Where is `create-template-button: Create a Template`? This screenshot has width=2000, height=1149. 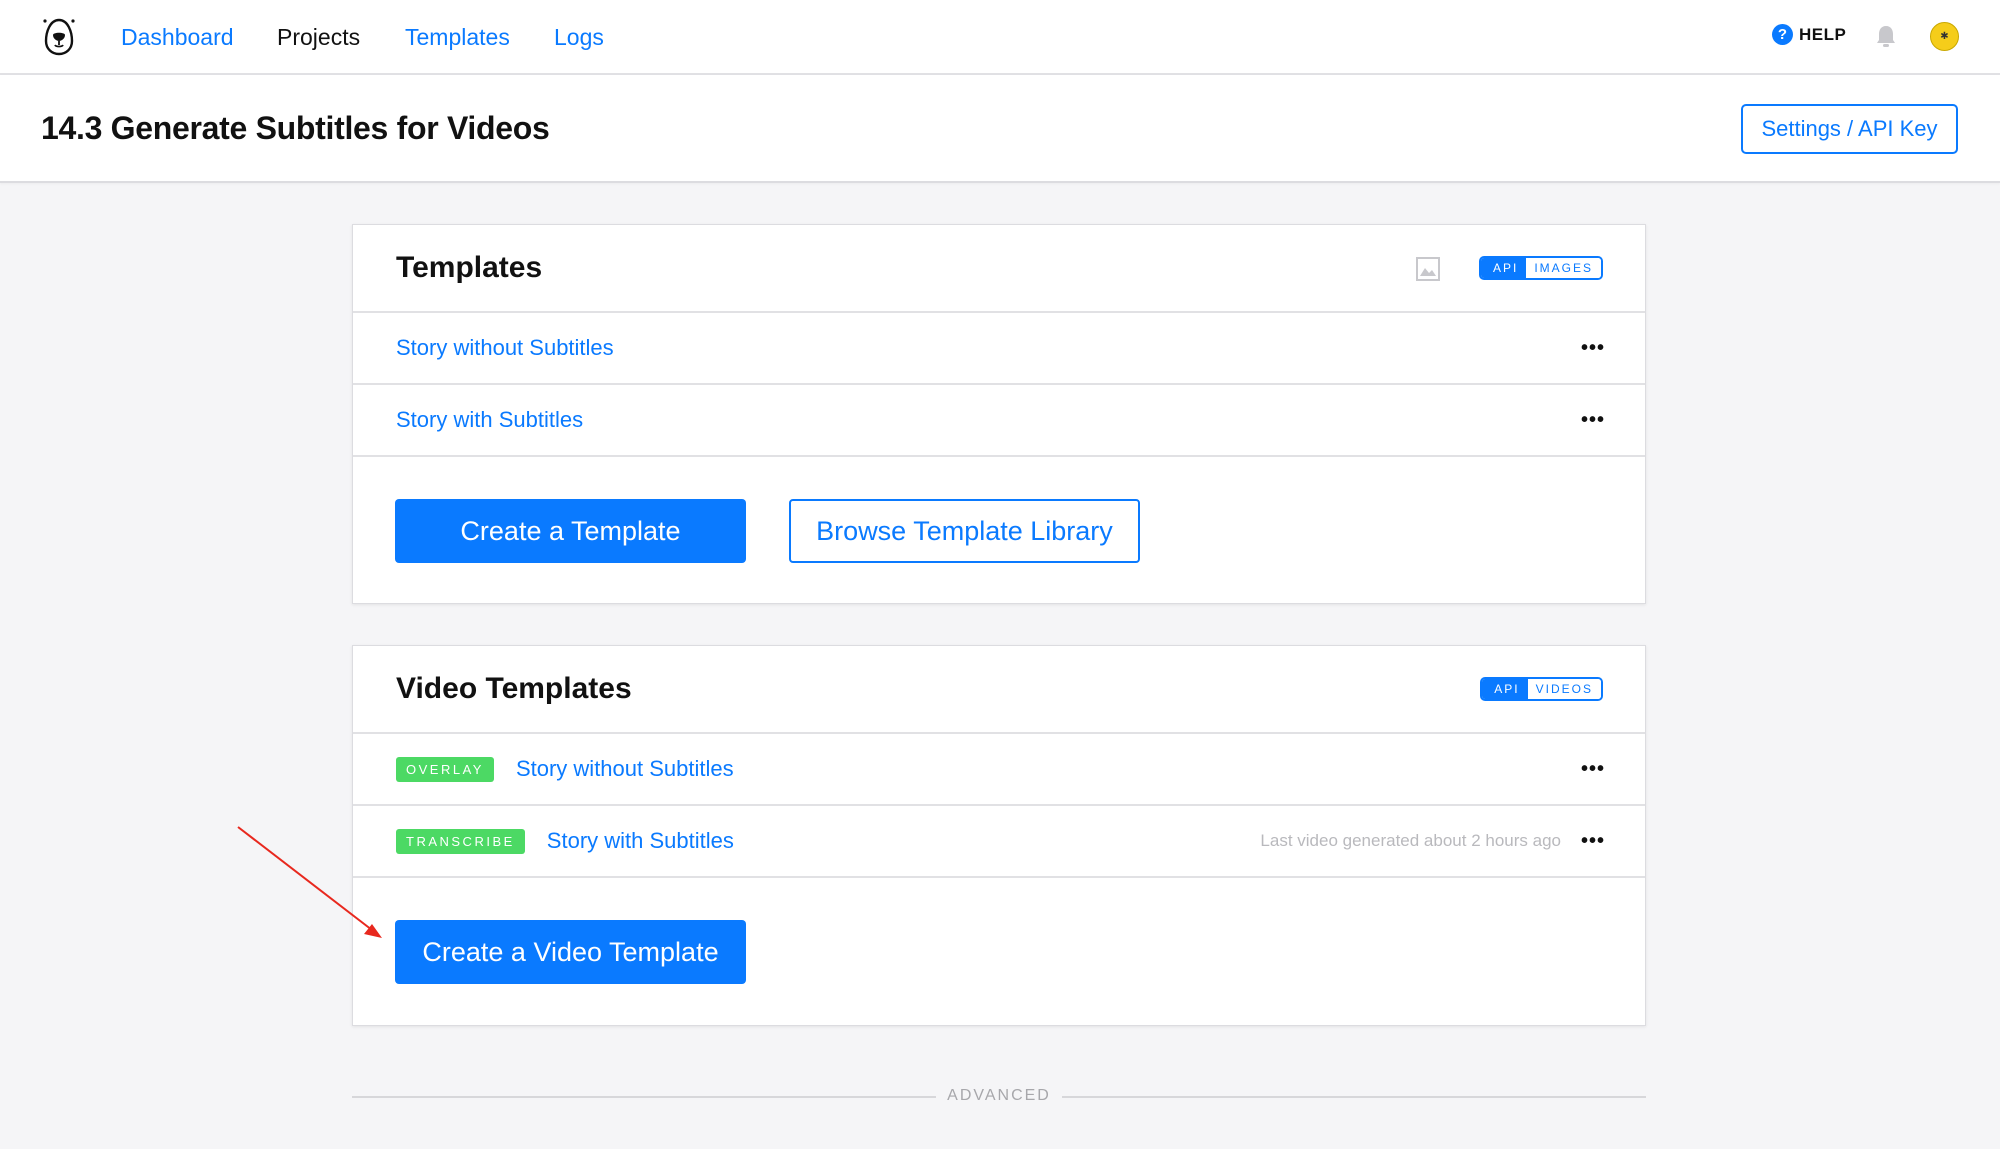 create-template-button: Create a Template is located at coordinates (570, 531).